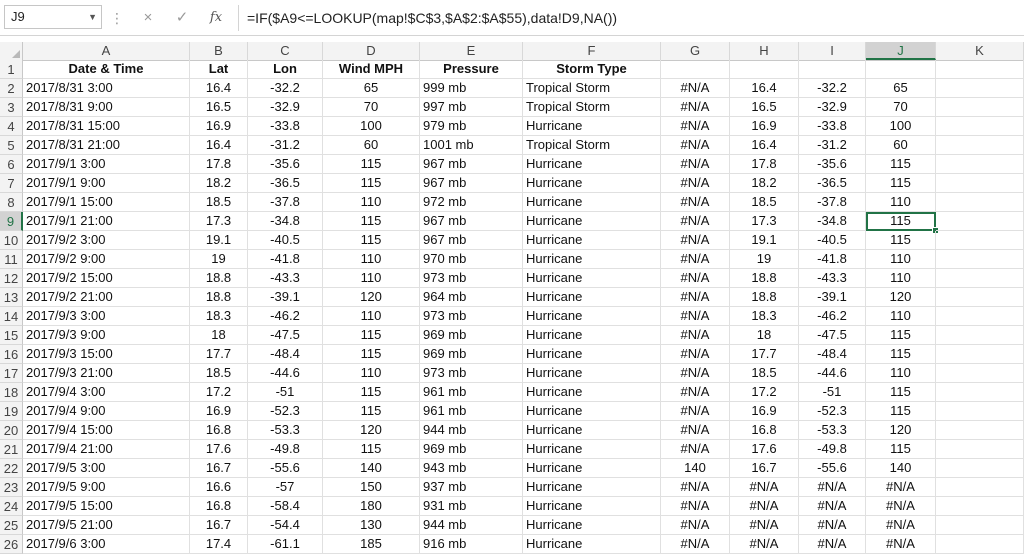 The height and width of the screenshot is (554, 1024). I want to click on cell-f21: Hurricane, so click(592, 449).